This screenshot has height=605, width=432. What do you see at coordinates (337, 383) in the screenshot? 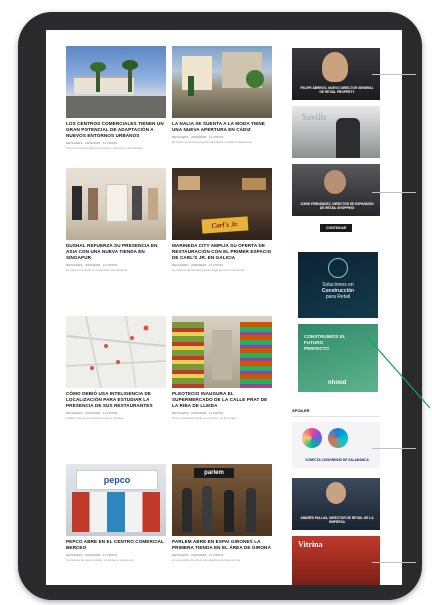
I see `nhood-logo: nhood` at bounding box center [337, 383].